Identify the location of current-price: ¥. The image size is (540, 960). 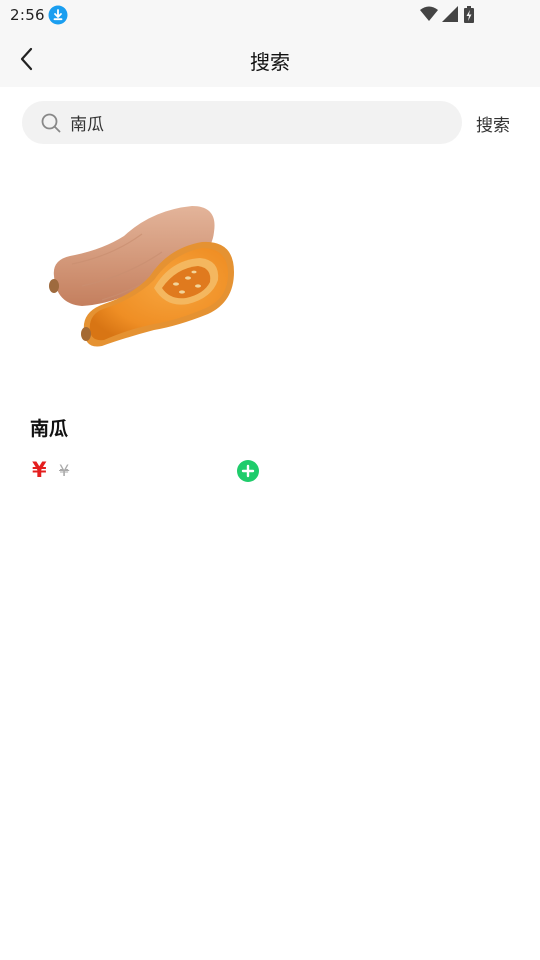
(39, 470).